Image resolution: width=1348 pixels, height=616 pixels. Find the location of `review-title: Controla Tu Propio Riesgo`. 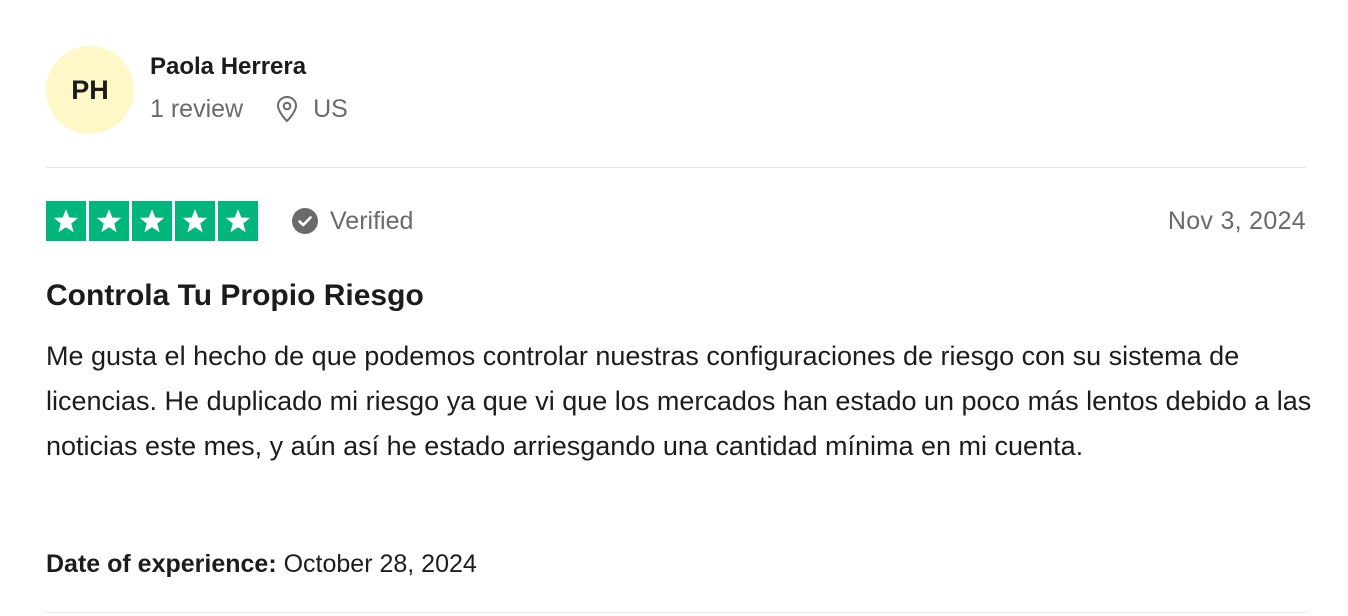

review-title: Controla Tu Propio Riesgo is located at coordinates (235, 296).